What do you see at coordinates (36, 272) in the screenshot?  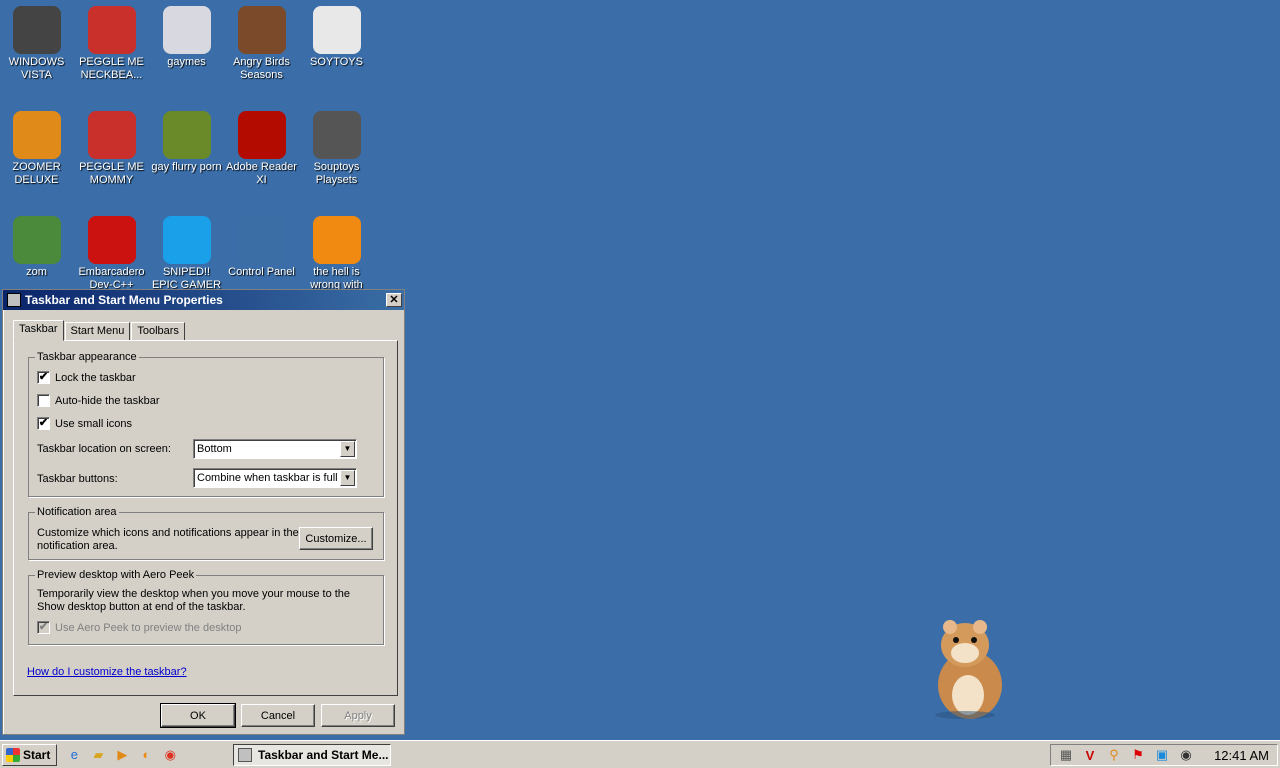 I see `desktop-icon-label: zom` at bounding box center [36, 272].